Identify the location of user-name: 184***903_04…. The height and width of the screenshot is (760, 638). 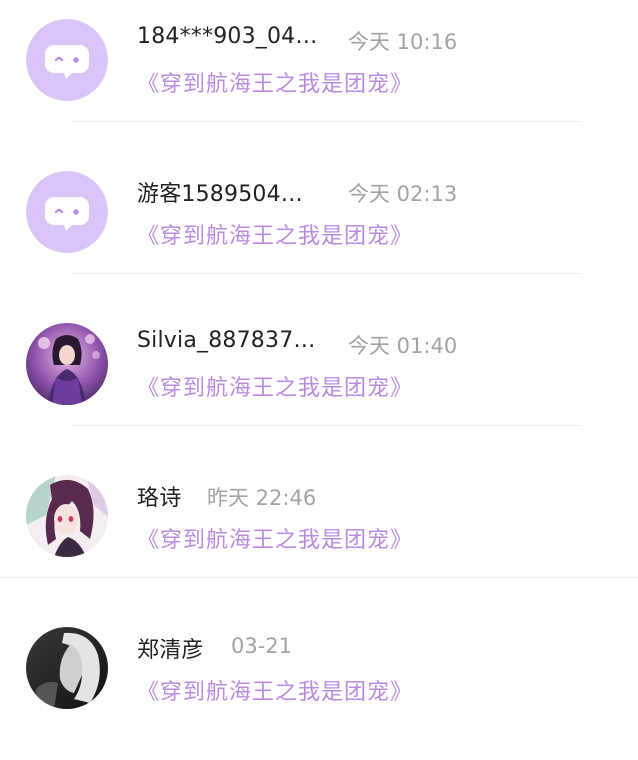
(227, 36).